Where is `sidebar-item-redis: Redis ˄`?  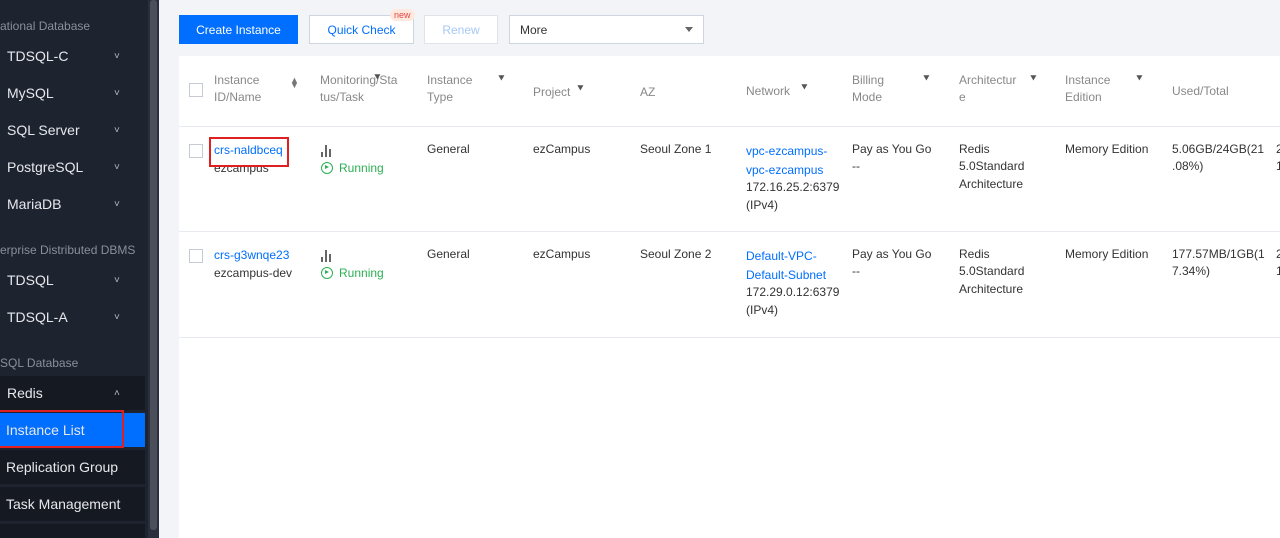 sidebar-item-redis: Redis ˄ is located at coordinates (72, 393).